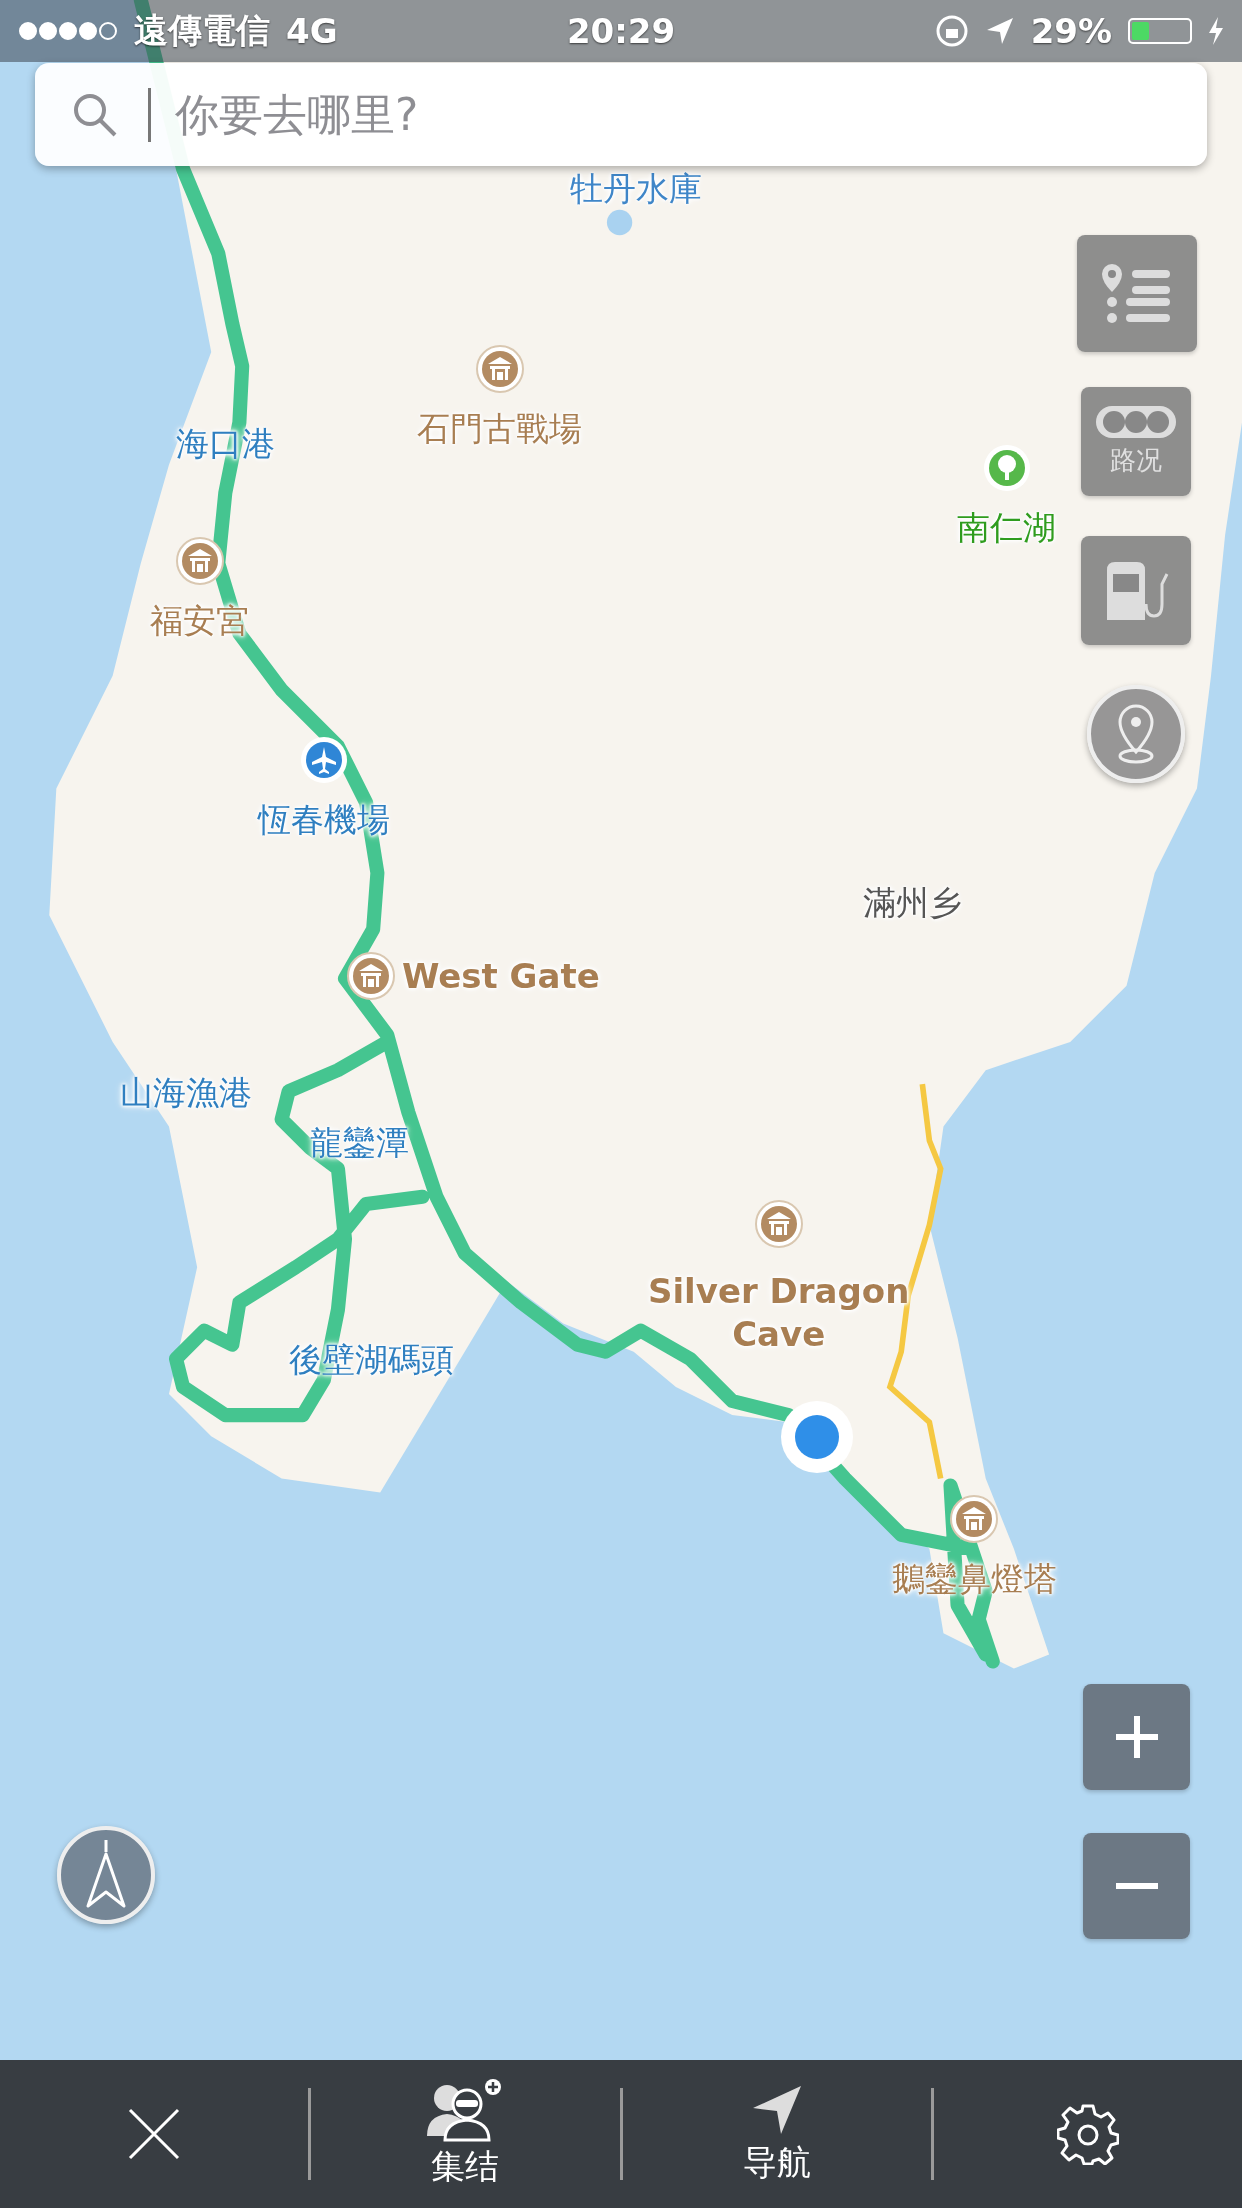  Describe the element at coordinates (95, 115) in the screenshot. I see `search-icon` at that location.